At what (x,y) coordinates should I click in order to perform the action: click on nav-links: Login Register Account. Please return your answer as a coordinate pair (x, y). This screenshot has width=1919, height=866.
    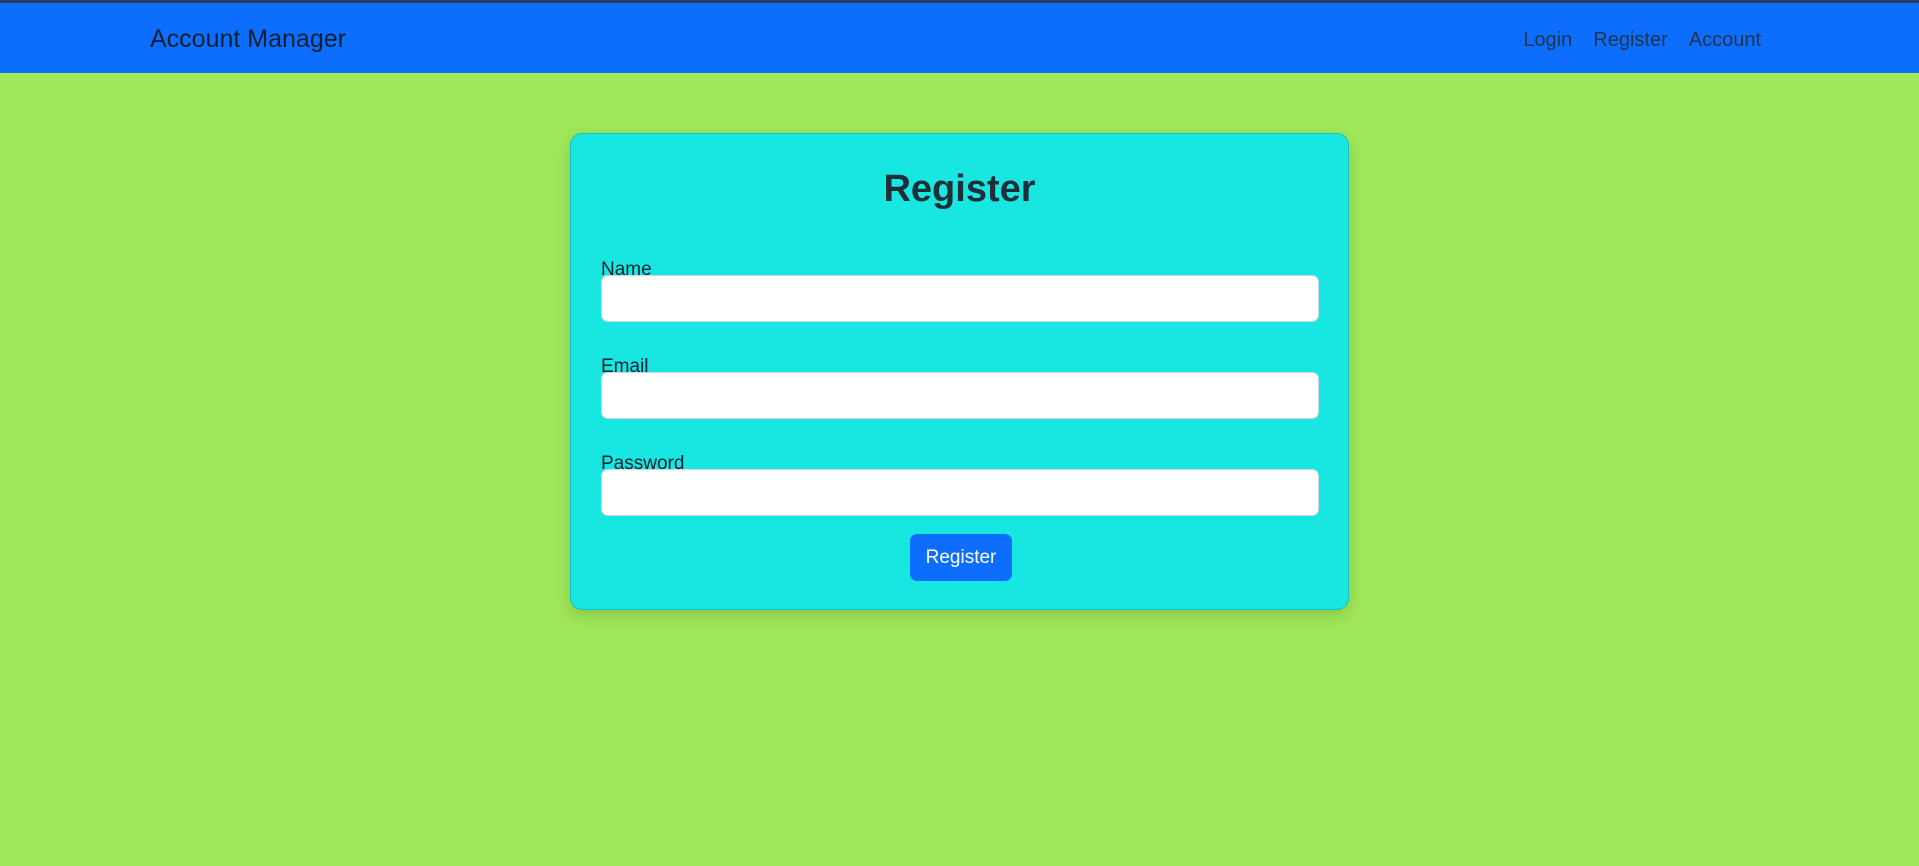
    Looking at the image, I should click on (1642, 40).